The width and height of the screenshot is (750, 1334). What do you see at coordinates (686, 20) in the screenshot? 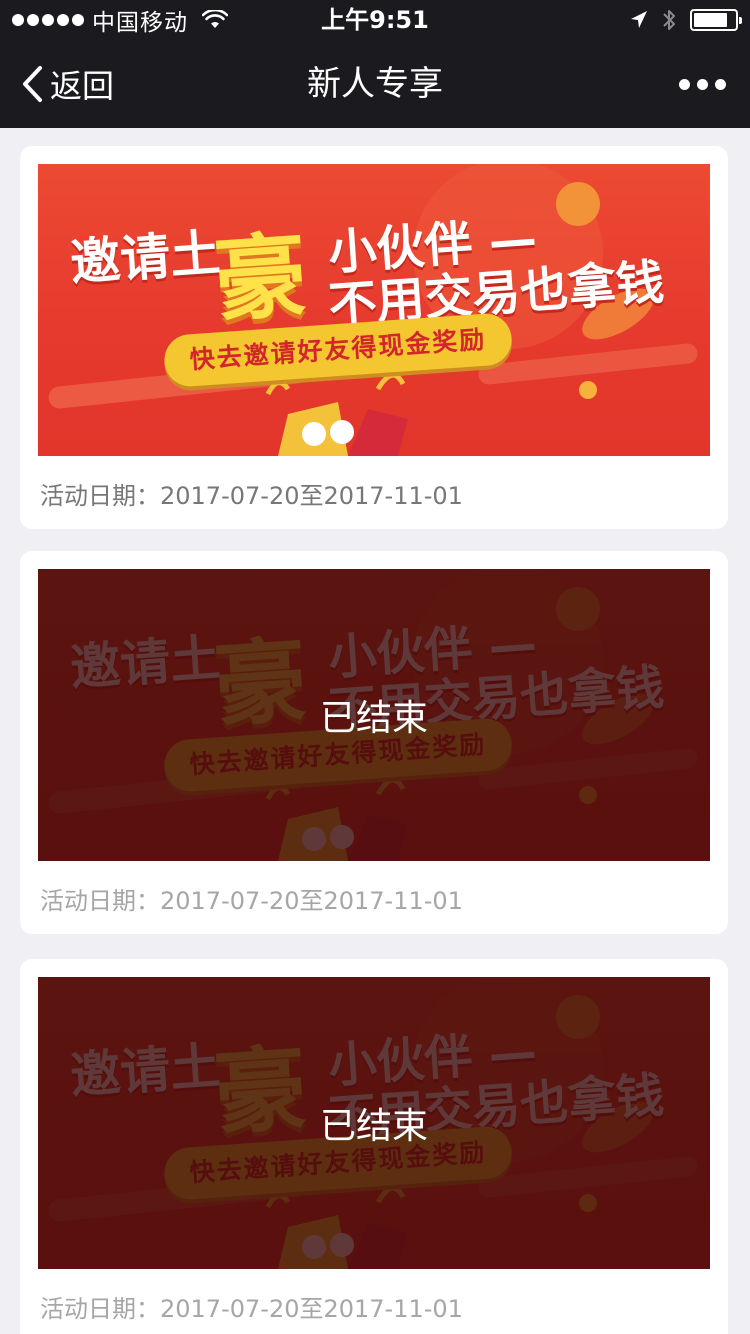
I see `status-right` at bounding box center [686, 20].